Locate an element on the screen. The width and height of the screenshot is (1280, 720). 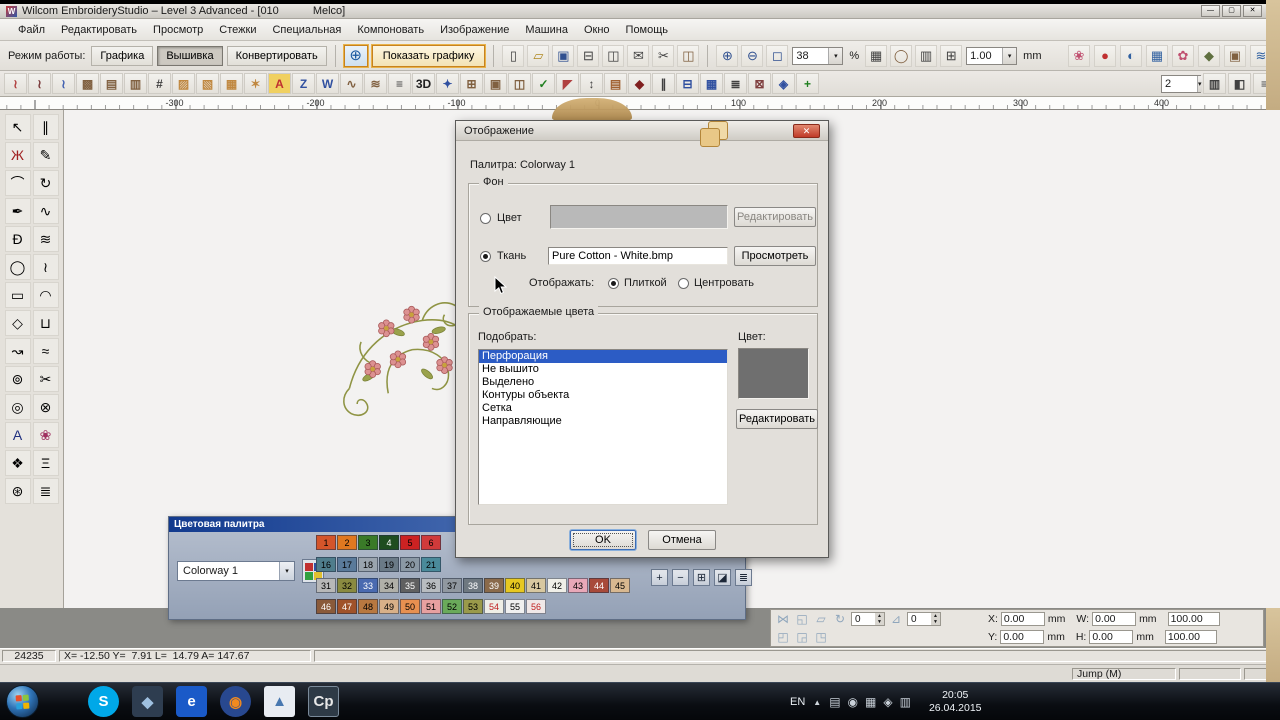
stitch-icon: ∿ is located at coordinates (351, 83).